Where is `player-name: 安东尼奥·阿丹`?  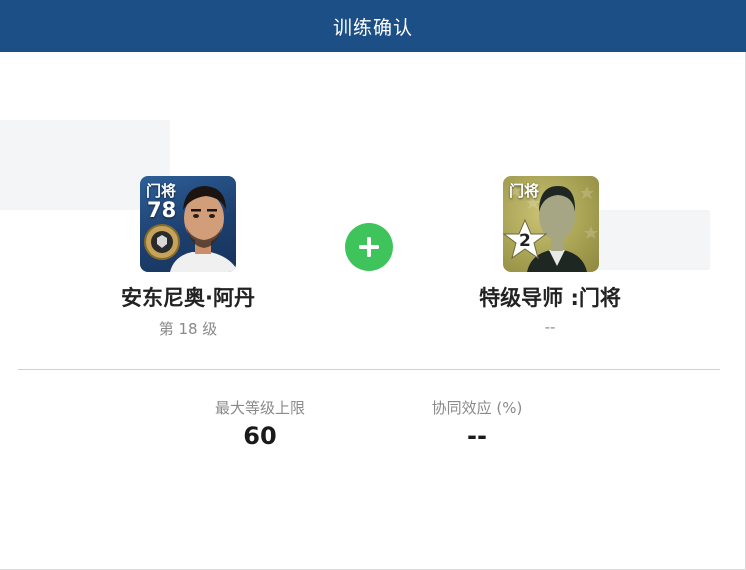 player-name: 安东尼奥·阿丹 is located at coordinates (188, 298).